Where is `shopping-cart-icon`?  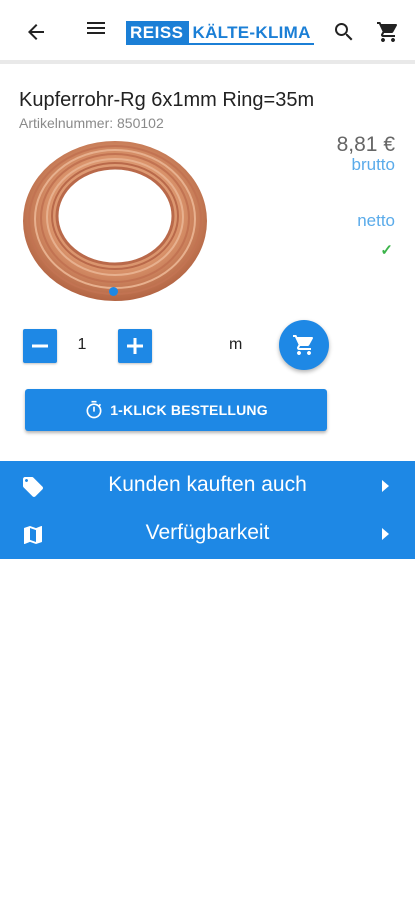 shopping-cart-icon is located at coordinates (388, 32).